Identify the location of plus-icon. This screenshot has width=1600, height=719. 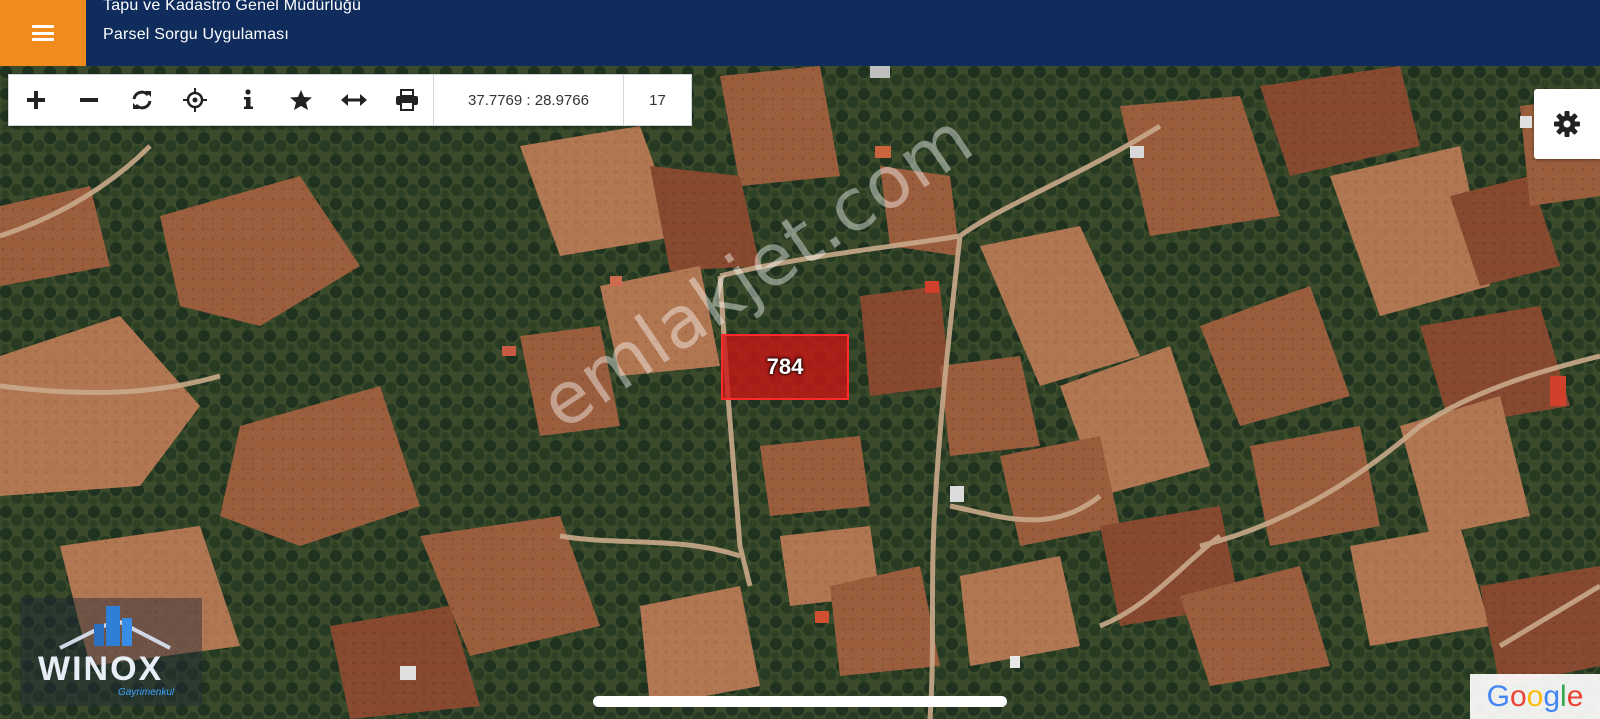
(35, 100).